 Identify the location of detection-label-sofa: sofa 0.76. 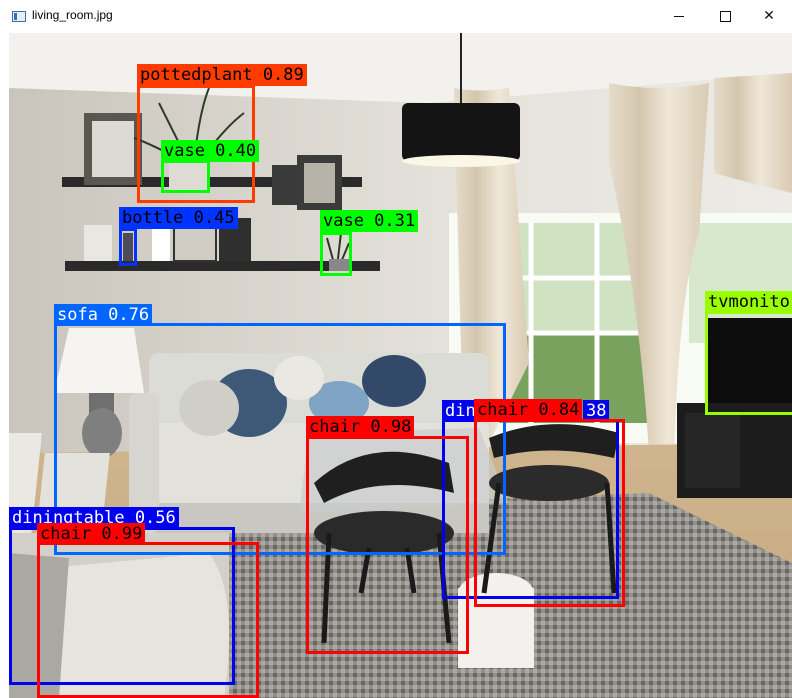
(103, 315).